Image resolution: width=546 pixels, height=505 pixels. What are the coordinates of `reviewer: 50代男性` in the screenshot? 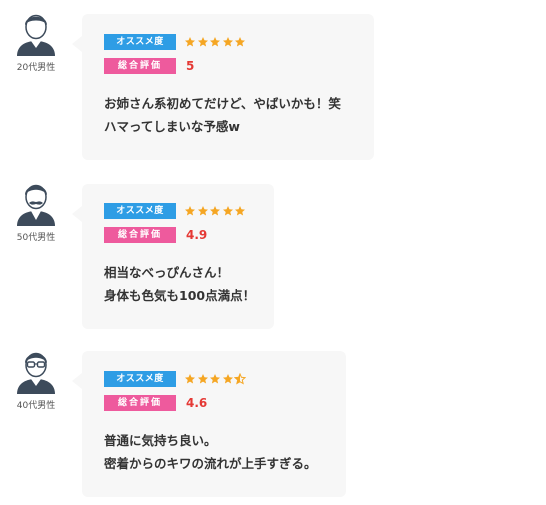 It's located at (36, 211).